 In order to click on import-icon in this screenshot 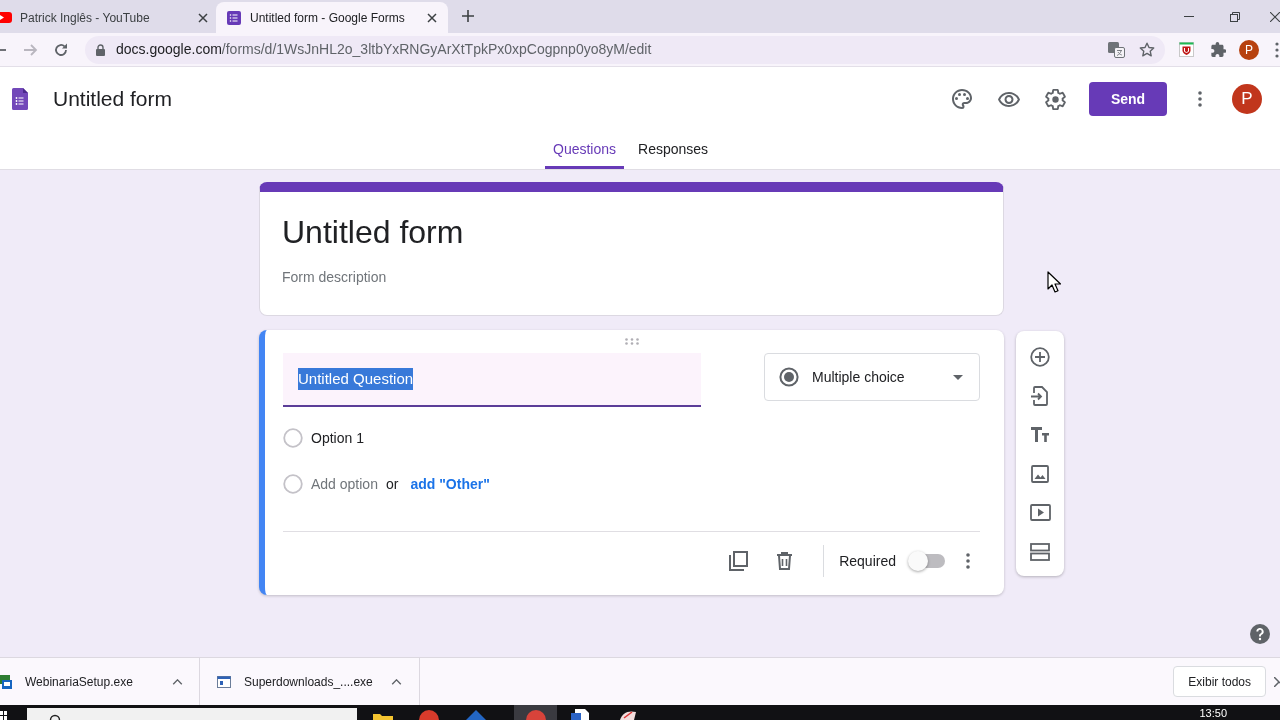, I will do `click(1040, 395)`.